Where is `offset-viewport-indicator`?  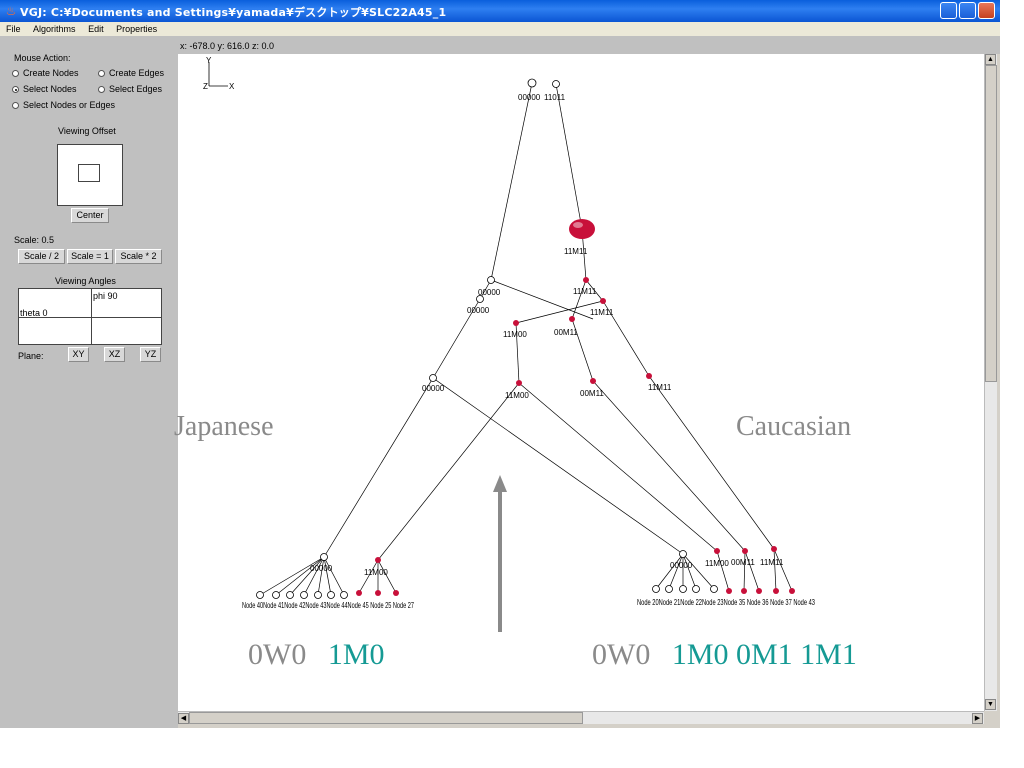
offset-viewport-indicator is located at coordinates (89, 173).